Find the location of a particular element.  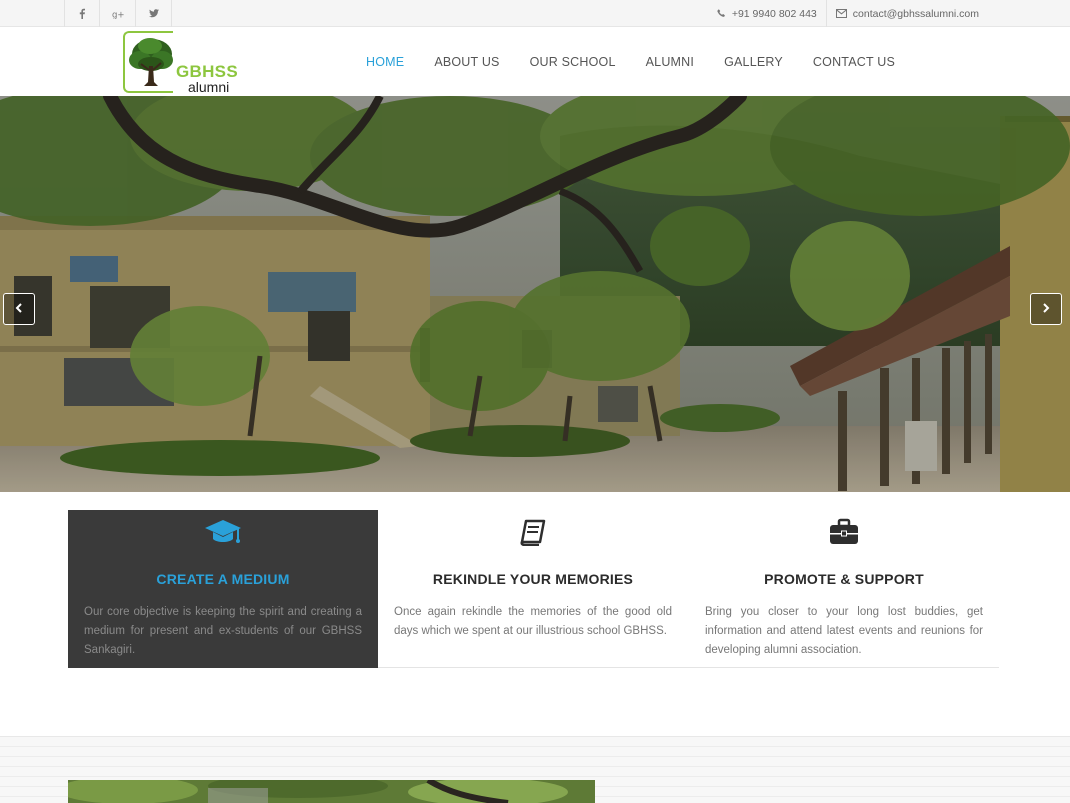

nav-home: HOME is located at coordinates (385, 62).